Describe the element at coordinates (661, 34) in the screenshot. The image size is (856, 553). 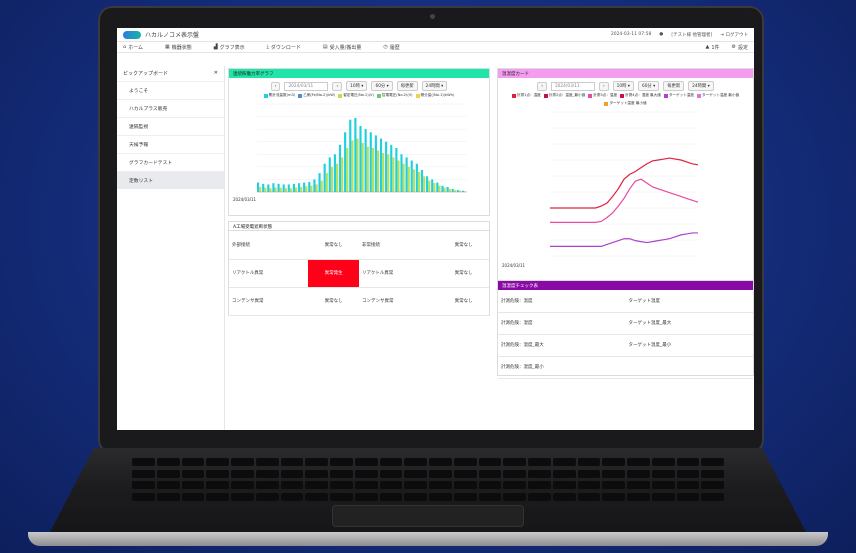
I see `user-icon: ●` at that location.